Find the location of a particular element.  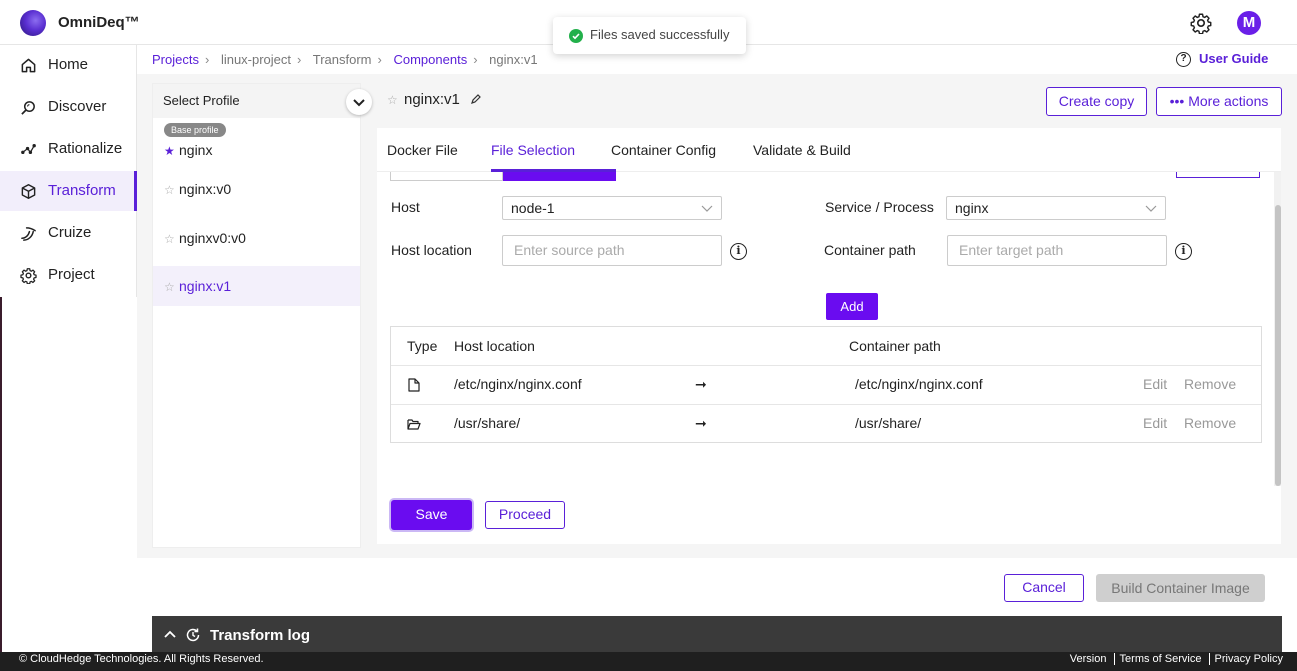

cruize-icon is located at coordinates (28, 233).